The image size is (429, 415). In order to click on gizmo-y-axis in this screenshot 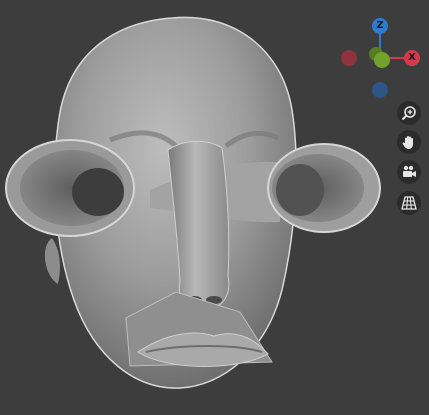, I will do `click(382, 60)`.